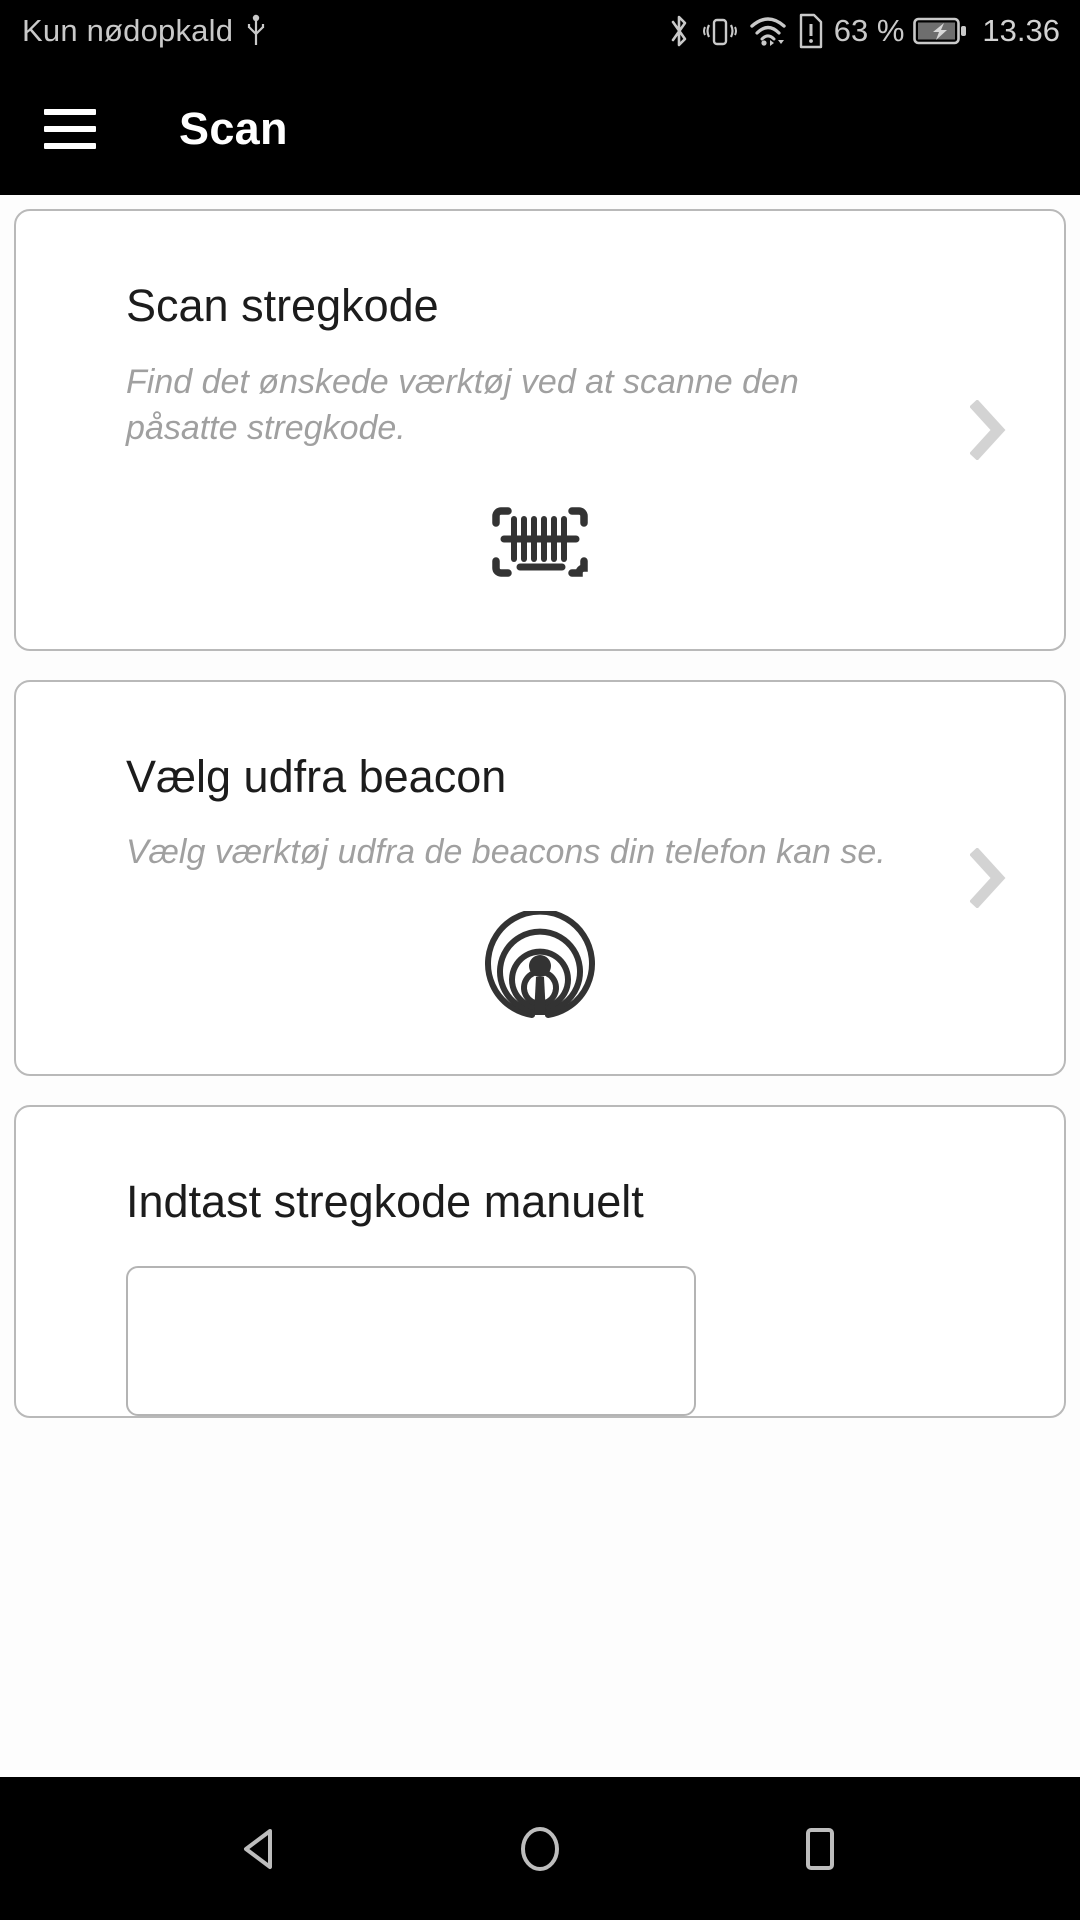 Image resolution: width=1080 pixels, height=1920 pixels. I want to click on home-icon, so click(540, 1849).